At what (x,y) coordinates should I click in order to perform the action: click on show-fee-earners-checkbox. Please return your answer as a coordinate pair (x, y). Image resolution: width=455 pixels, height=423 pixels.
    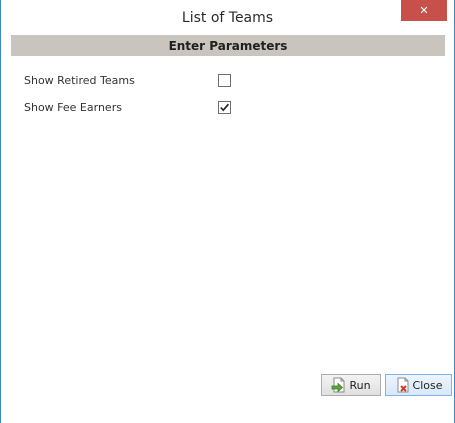
    Looking at the image, I should click on (224, 107).